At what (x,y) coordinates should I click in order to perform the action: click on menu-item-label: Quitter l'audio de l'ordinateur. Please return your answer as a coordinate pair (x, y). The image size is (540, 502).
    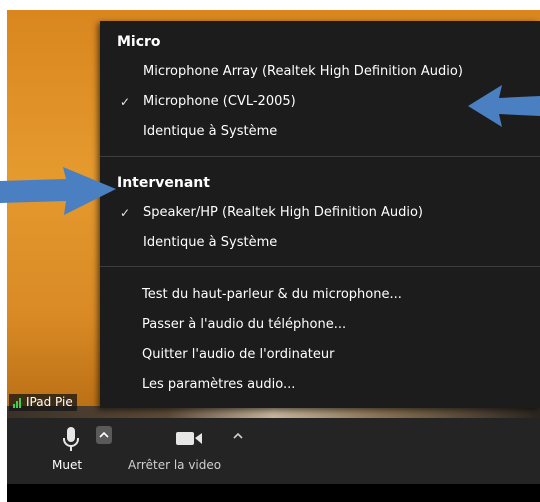
    Looking at the image, I should click on (238, 354).